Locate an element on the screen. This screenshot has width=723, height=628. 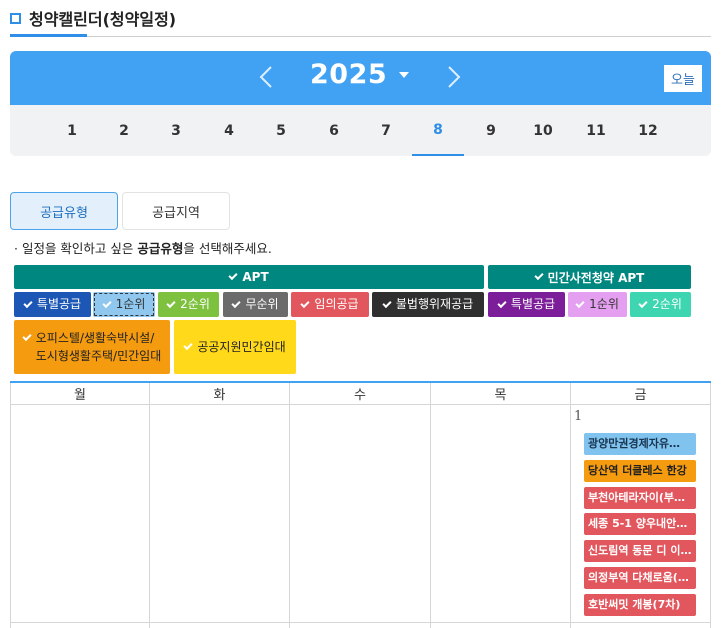
weekday-header-tue: 화 is located at coordinates (220, 394).